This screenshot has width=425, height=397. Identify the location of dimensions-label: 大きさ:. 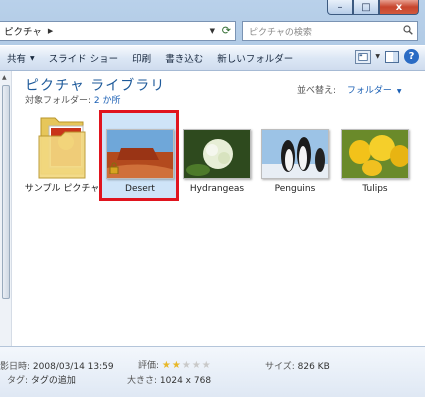
(142, 381).